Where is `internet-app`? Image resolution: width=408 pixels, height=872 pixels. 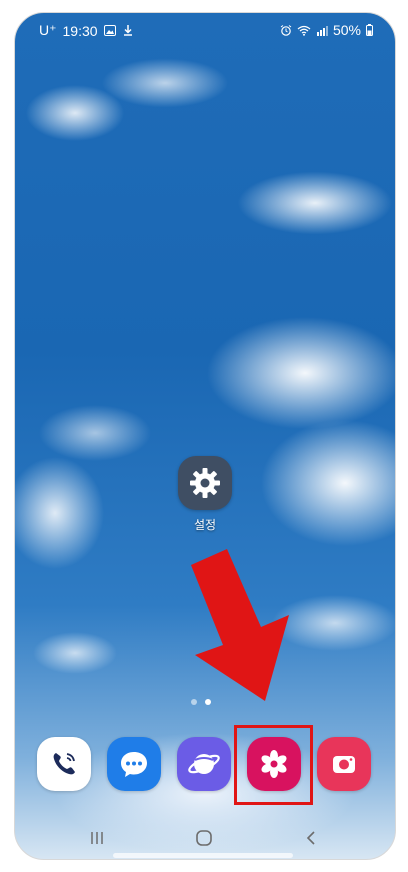 internet-app is located at coordinates (204, 764).